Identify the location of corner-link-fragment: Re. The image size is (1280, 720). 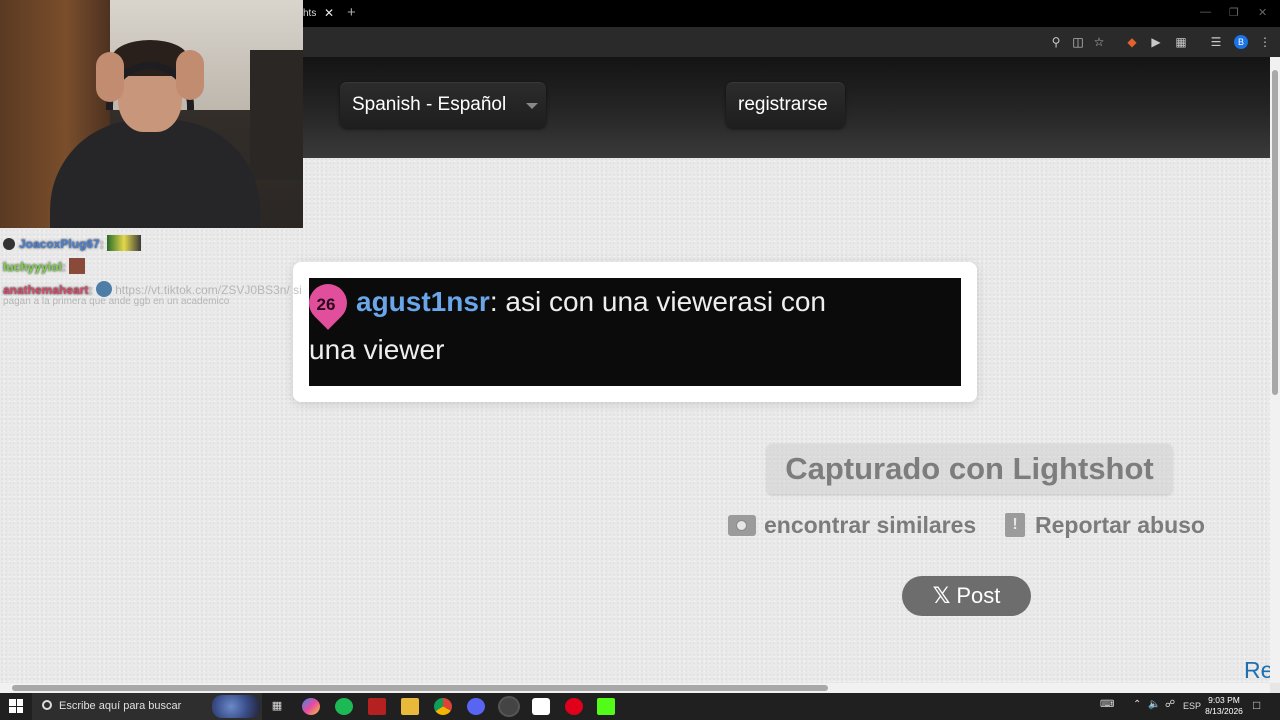
(1257, 670).